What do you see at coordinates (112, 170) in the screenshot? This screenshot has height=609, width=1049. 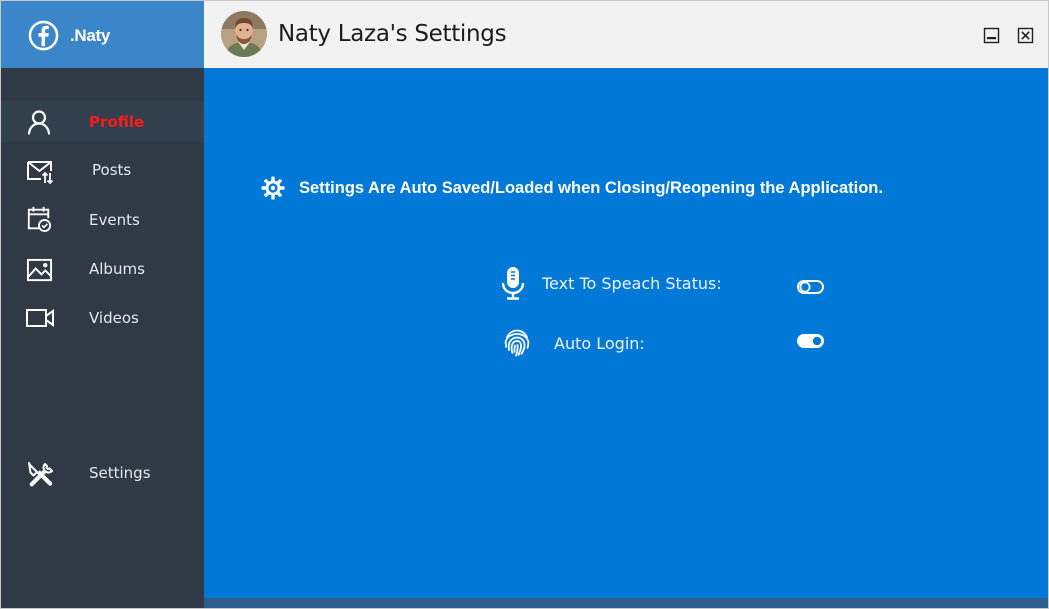 I see `sidebar-item-label: Posts` at bounding box center [112, 170].